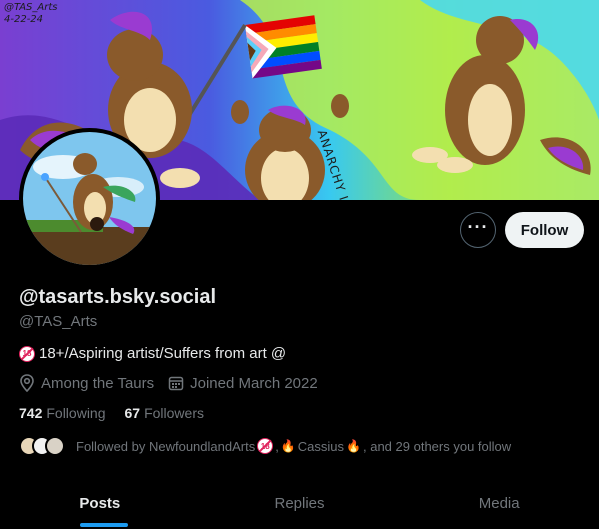 The width and height of the screenshot is (599, 529). Describe the element at coordinates (98, 383) in the screenshot. I see `location-text: Among the Taurs` at that location.